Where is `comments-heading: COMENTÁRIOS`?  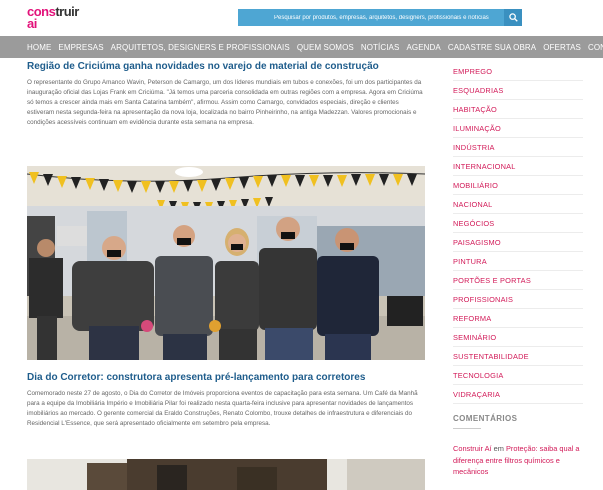
comments-heading: COMENTÁRIOS is located at coordinates (485, 418).